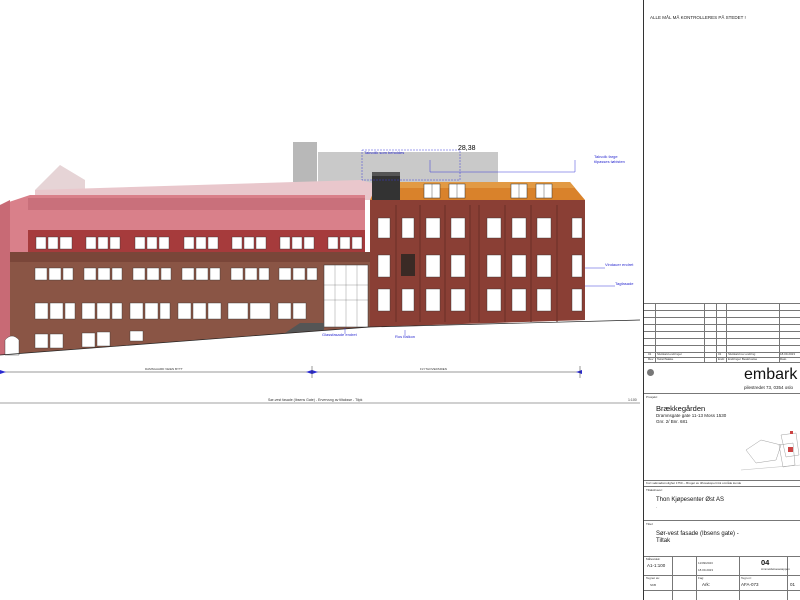 Image resolution: width=800 pixels, height=600 pixels. I want to click on dimension-label-right: FLYTHOVEDSIDEN, so click(433, 369).